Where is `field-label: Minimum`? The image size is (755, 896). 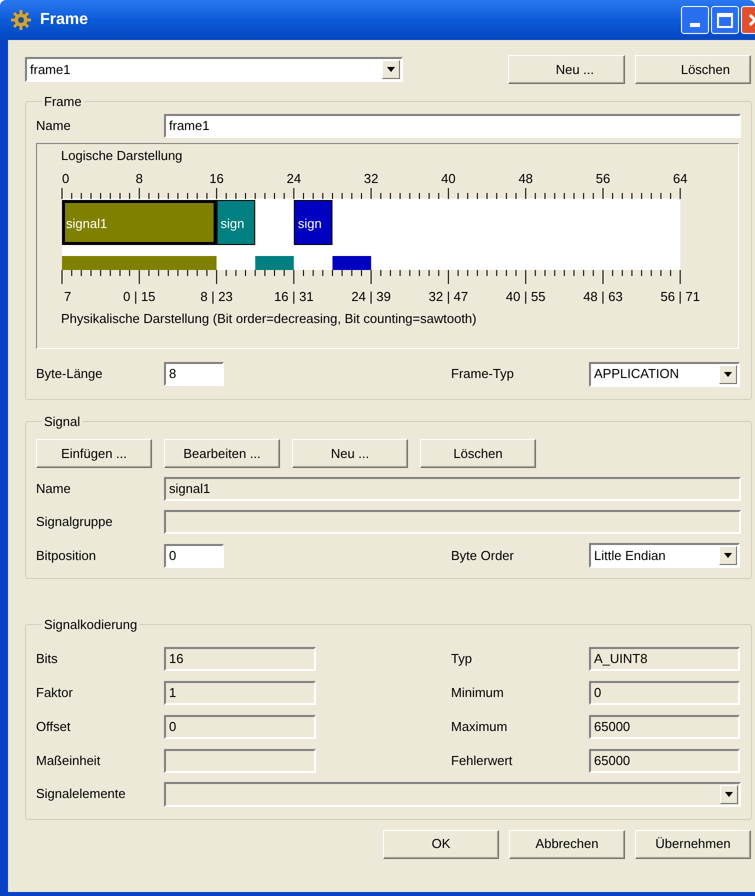
field-label: Minimum is located at coordinates (478, 693).